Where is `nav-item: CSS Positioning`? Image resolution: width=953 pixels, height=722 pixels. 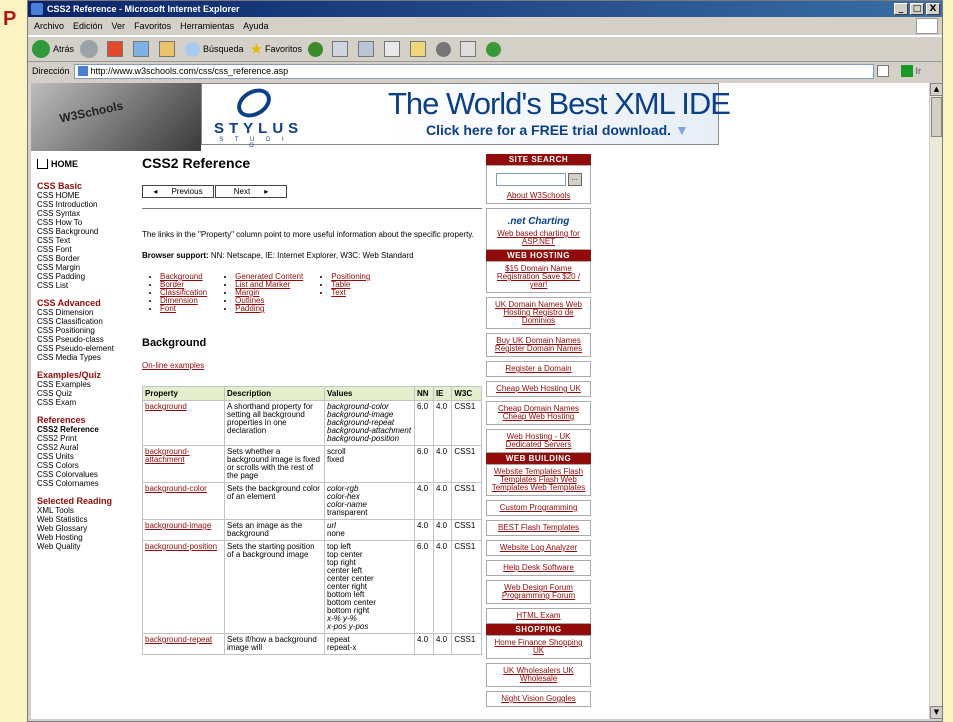 nav-item: CSS Positioning is located at coordinates (92, 330).